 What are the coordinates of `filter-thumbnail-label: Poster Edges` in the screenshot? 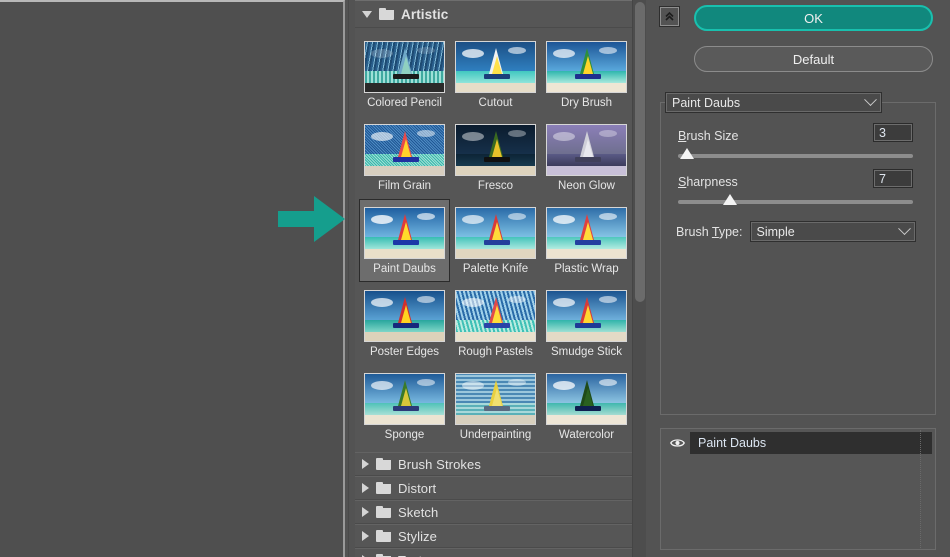 It's located at (404, 352).